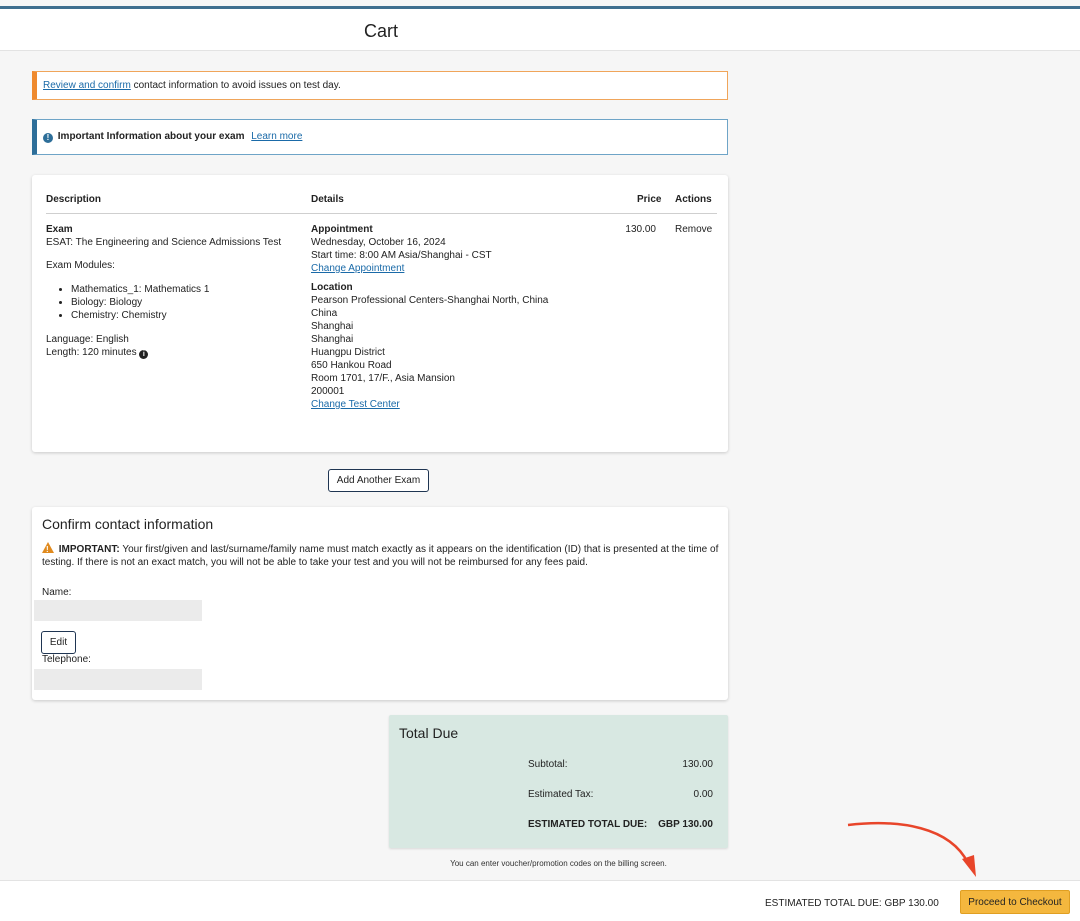  I want to click on info-icon: !, so click(48, 138).